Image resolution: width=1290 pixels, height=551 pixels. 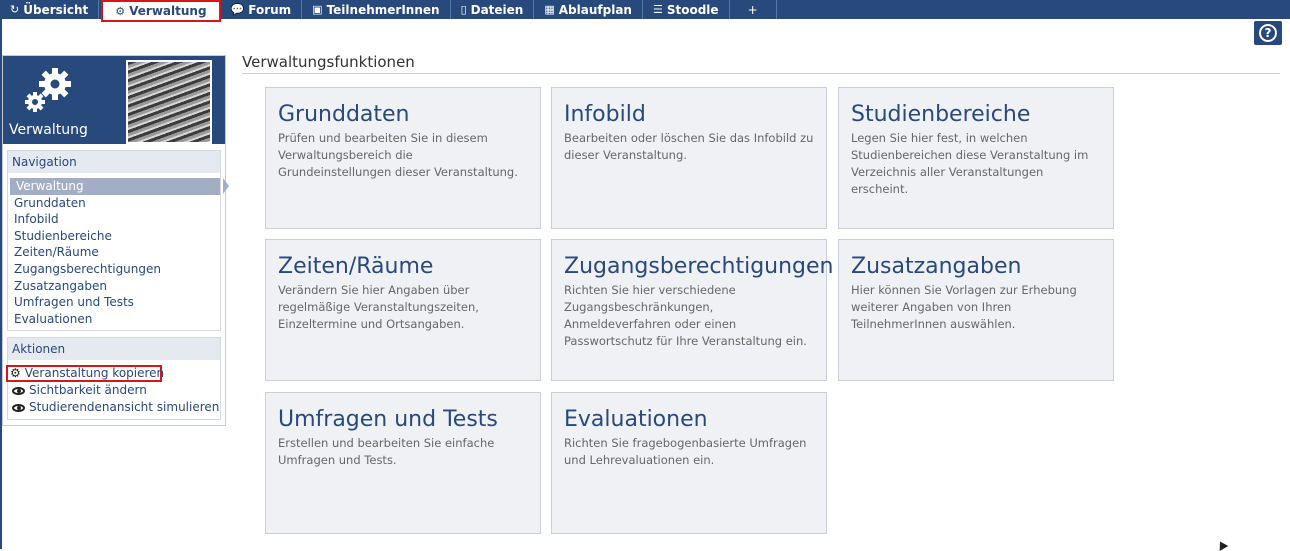 I want to click on mouse-cursor-icon, so click(x=1222, y=545).